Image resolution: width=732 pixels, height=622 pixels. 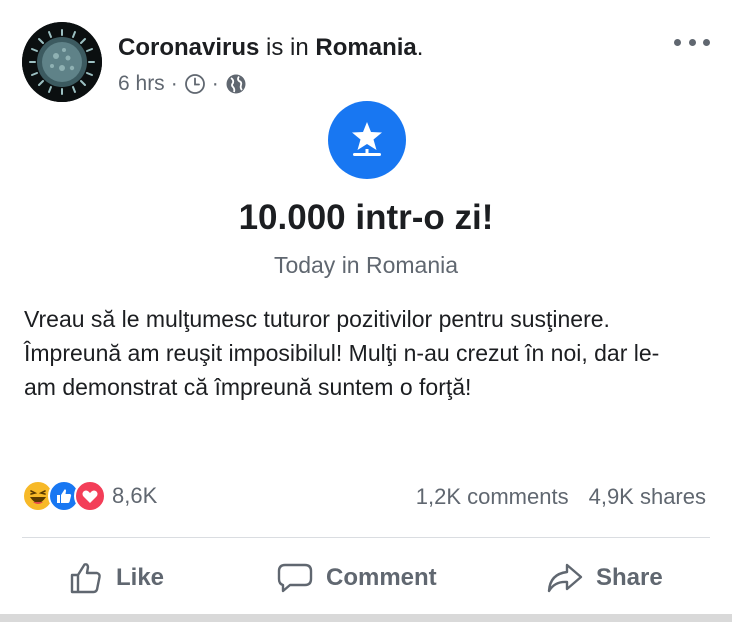 I want to click on more-options-button, so click(x=692, y=42).